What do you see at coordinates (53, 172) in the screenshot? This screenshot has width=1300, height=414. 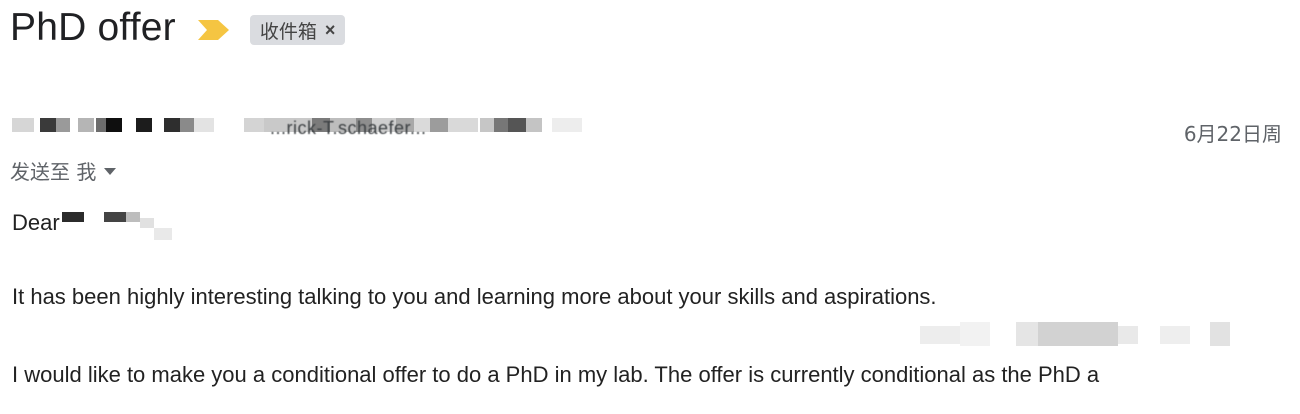 I see `recipient-text: 发送至 我` at bounding box center [53, 172].